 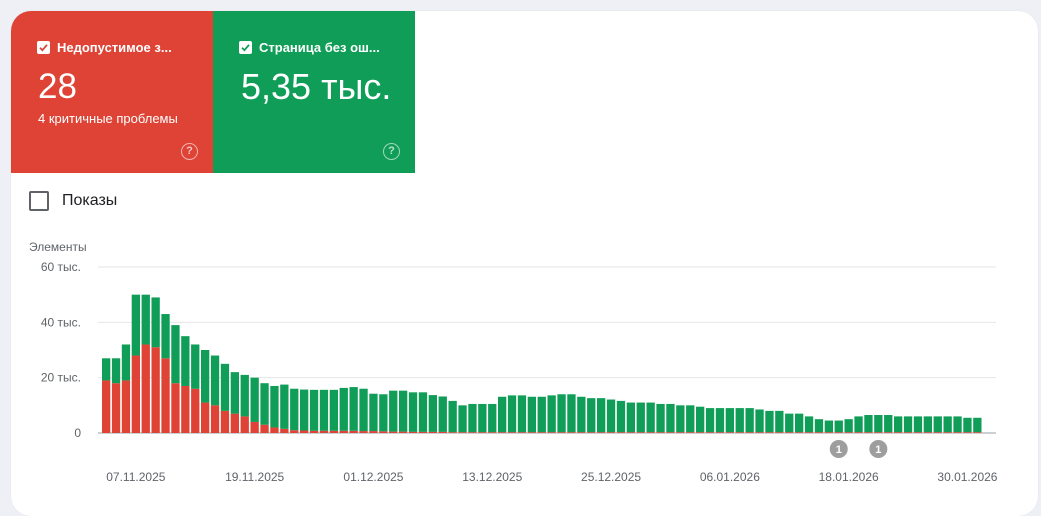 I want to click on x-tick-label: 25.12.2025, so click(x=611, y=477).